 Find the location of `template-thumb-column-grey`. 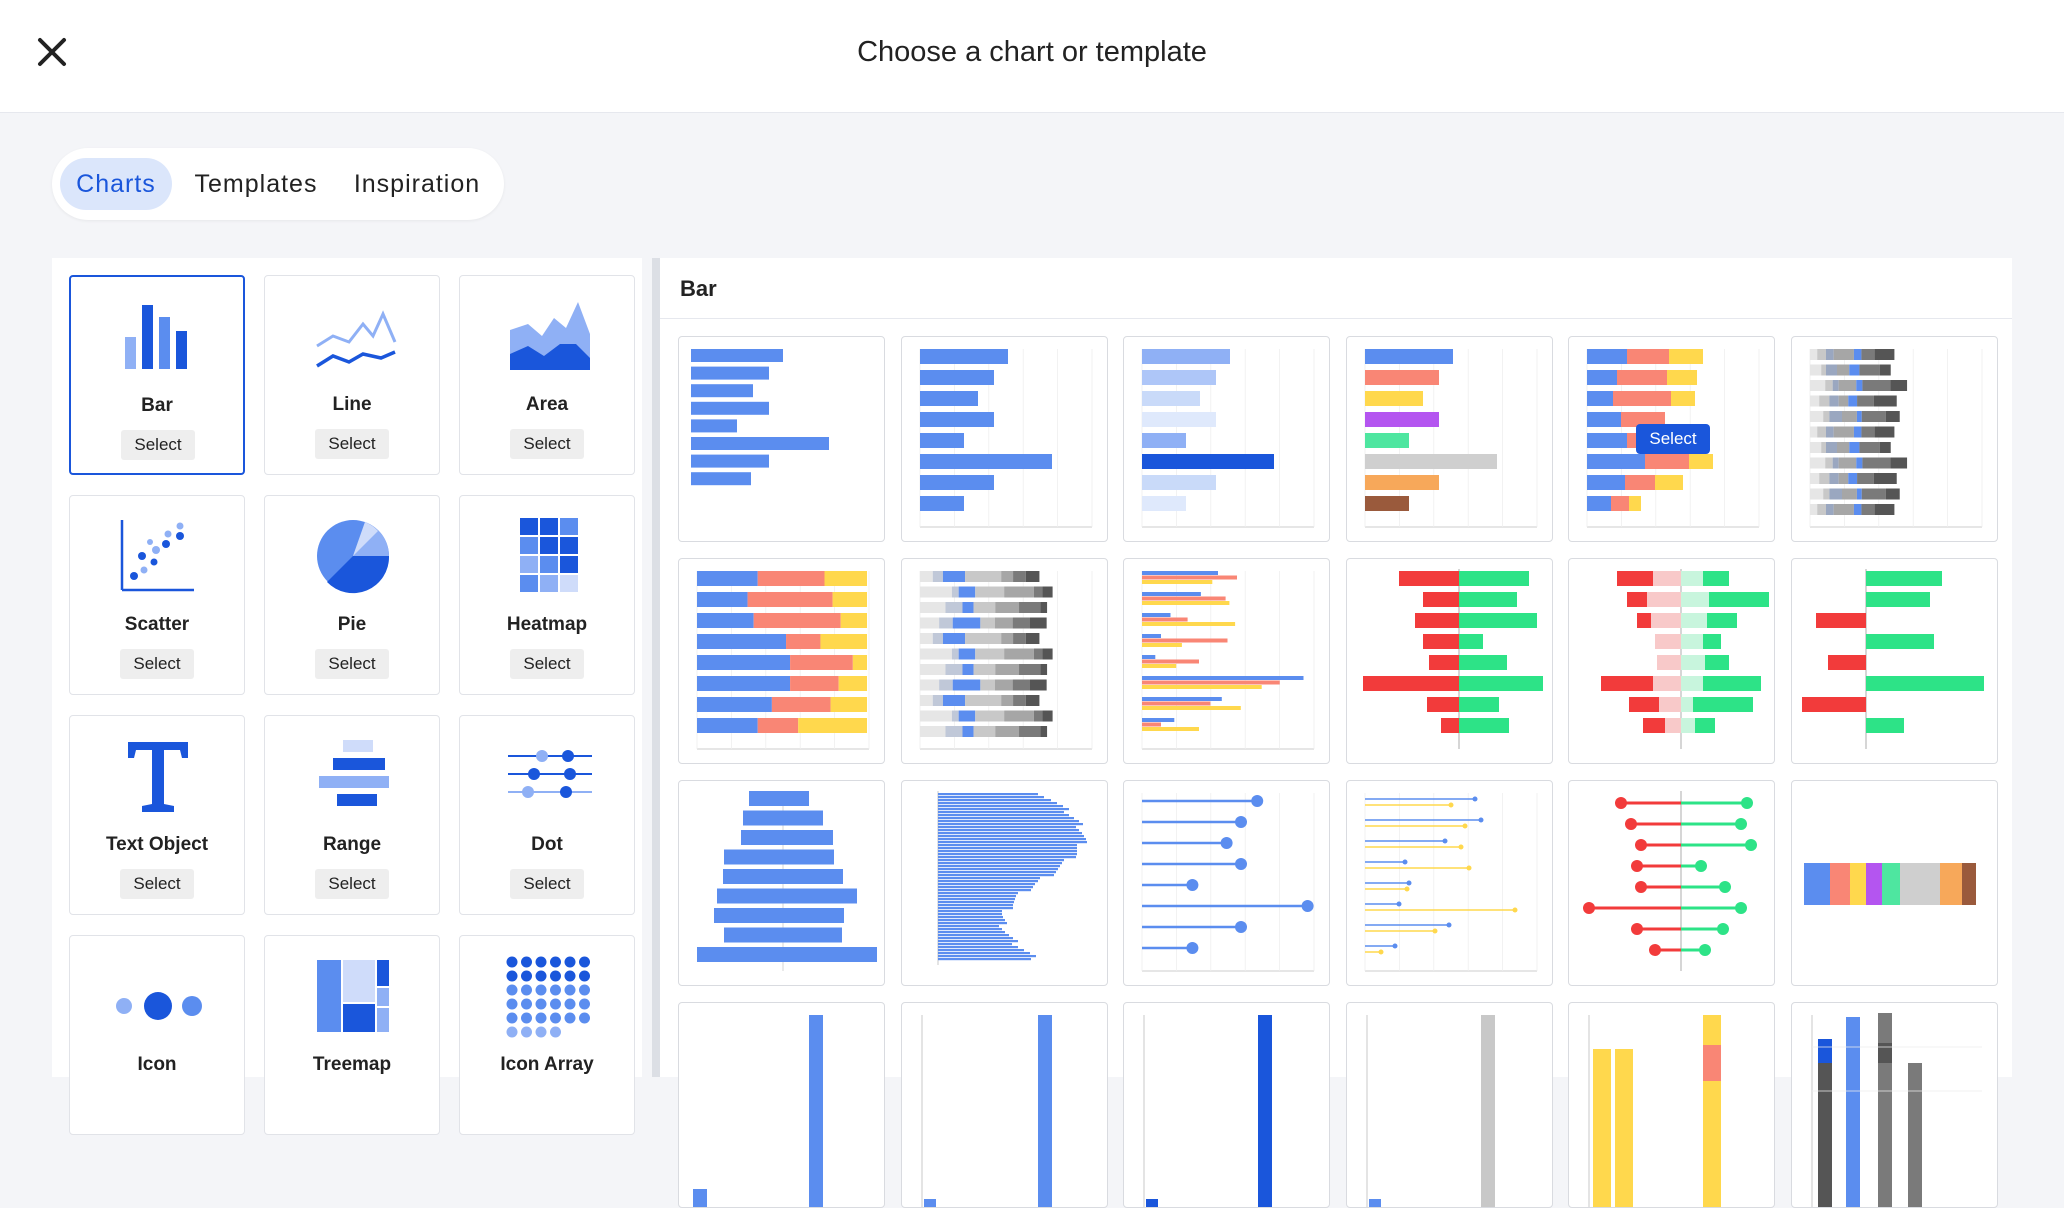

template-thumb-column-grey is located at coordinates (1449, 1105).